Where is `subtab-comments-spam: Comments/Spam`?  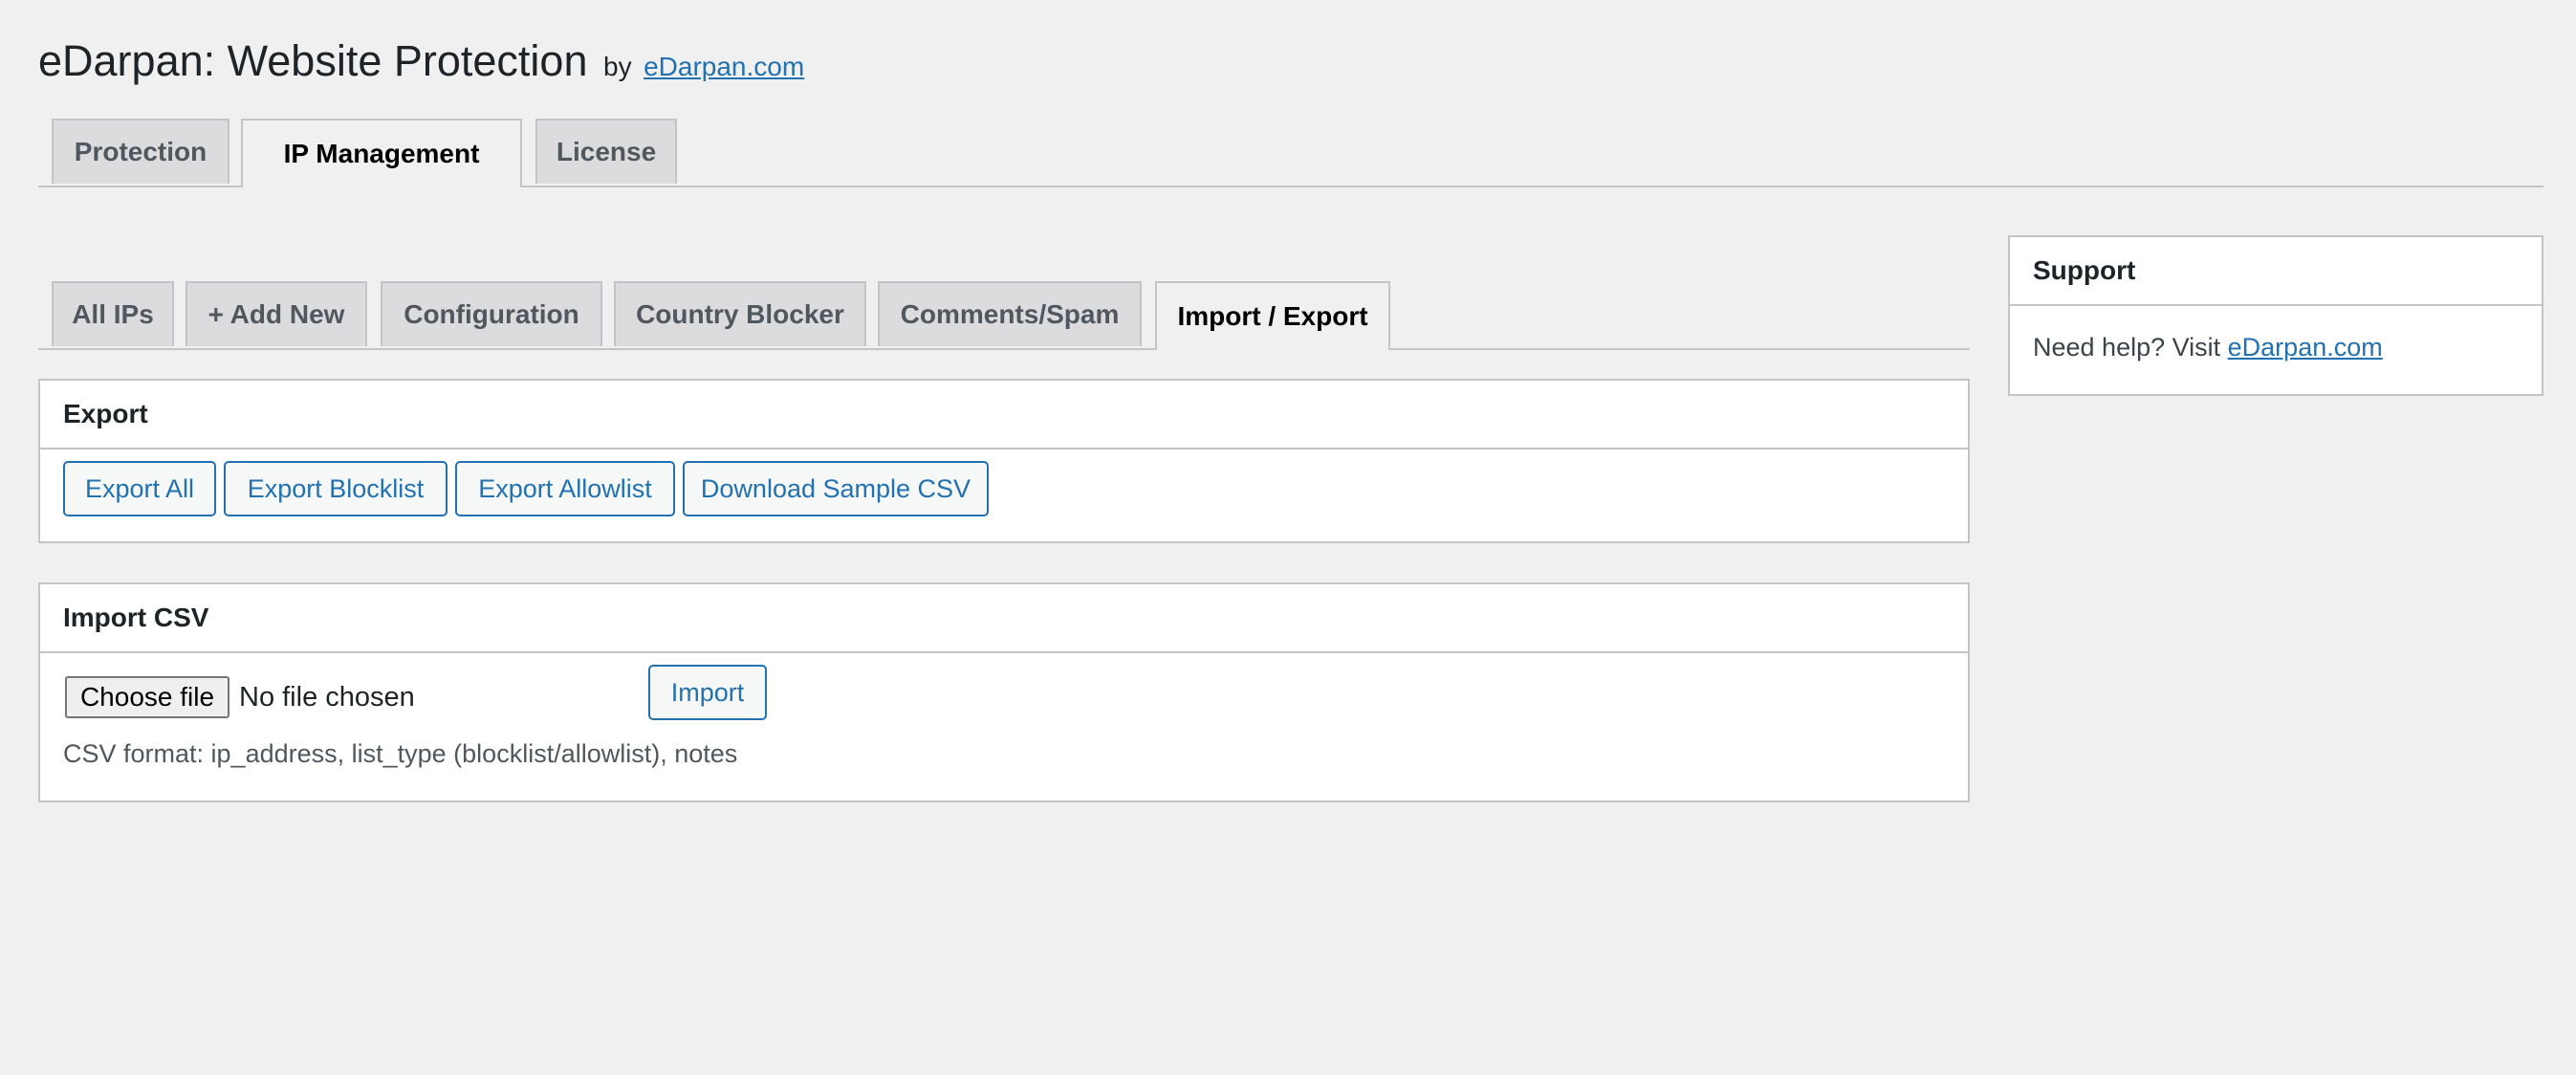
subtab-comments-spam: Comments/Spam is located at coordinates (1010, 313).